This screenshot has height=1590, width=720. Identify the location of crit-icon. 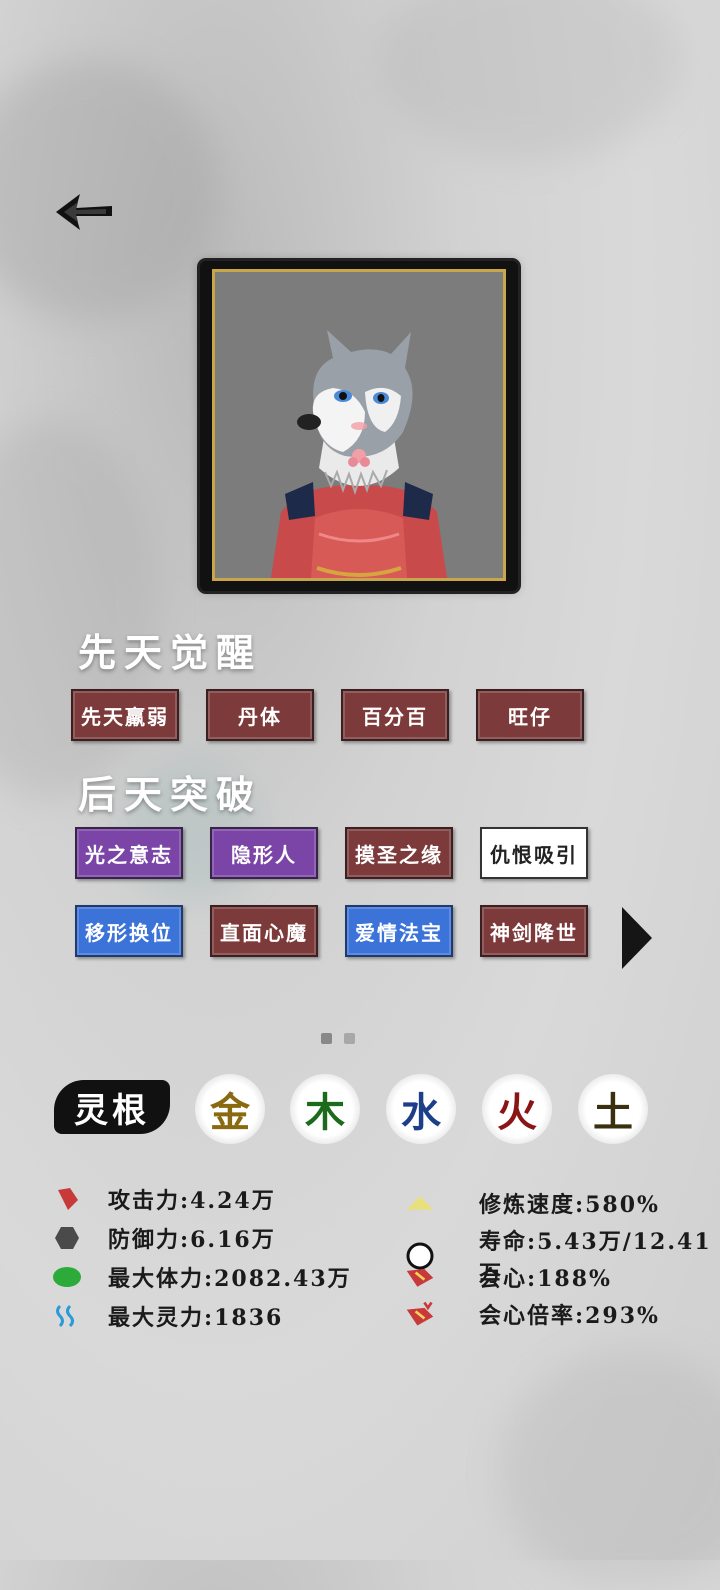
(420, 1277).